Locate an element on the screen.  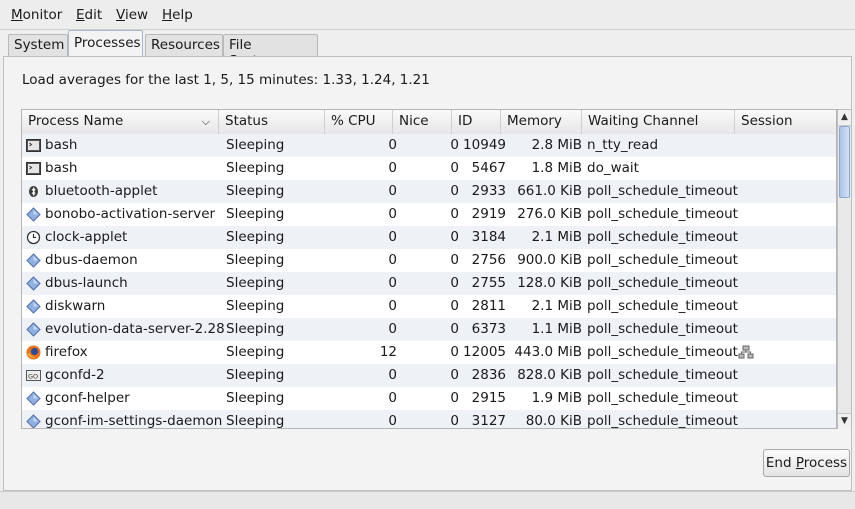
table-row: bash Sleeping 0 0 10949 2.8 MiB n_tty_read is located at coordinates (429, 145).